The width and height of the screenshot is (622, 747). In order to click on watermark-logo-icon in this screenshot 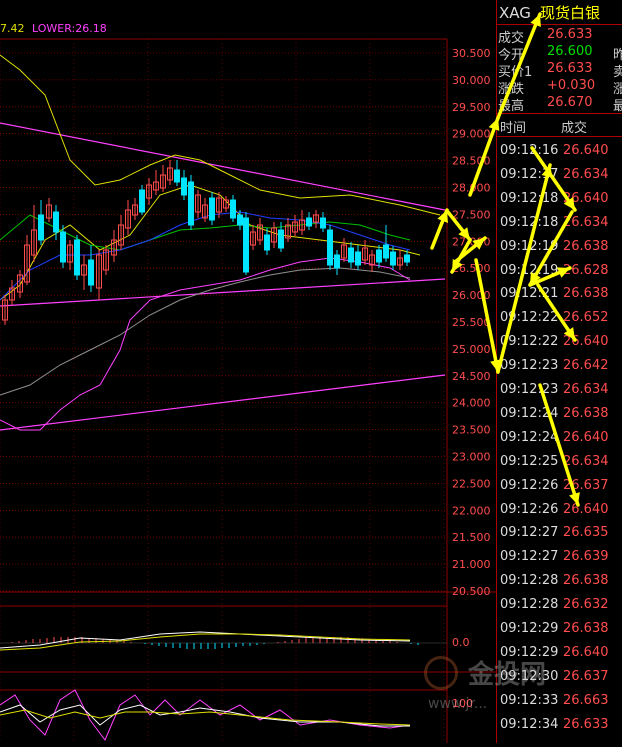, I will do `click(441, 673)`.